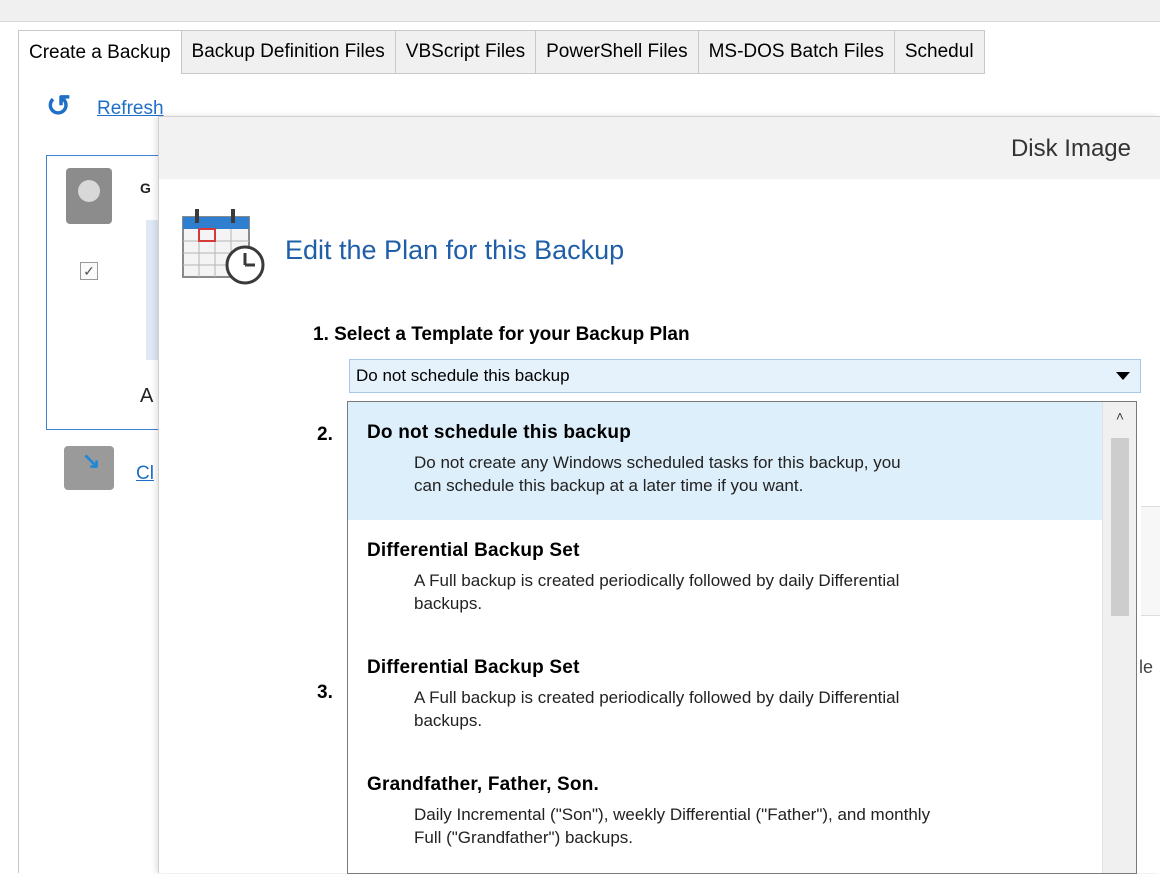  What do you see at coordinates (61, 107) in the screenshot?
I see `refresh-icon: ↺` at bounding box center [61, 107].